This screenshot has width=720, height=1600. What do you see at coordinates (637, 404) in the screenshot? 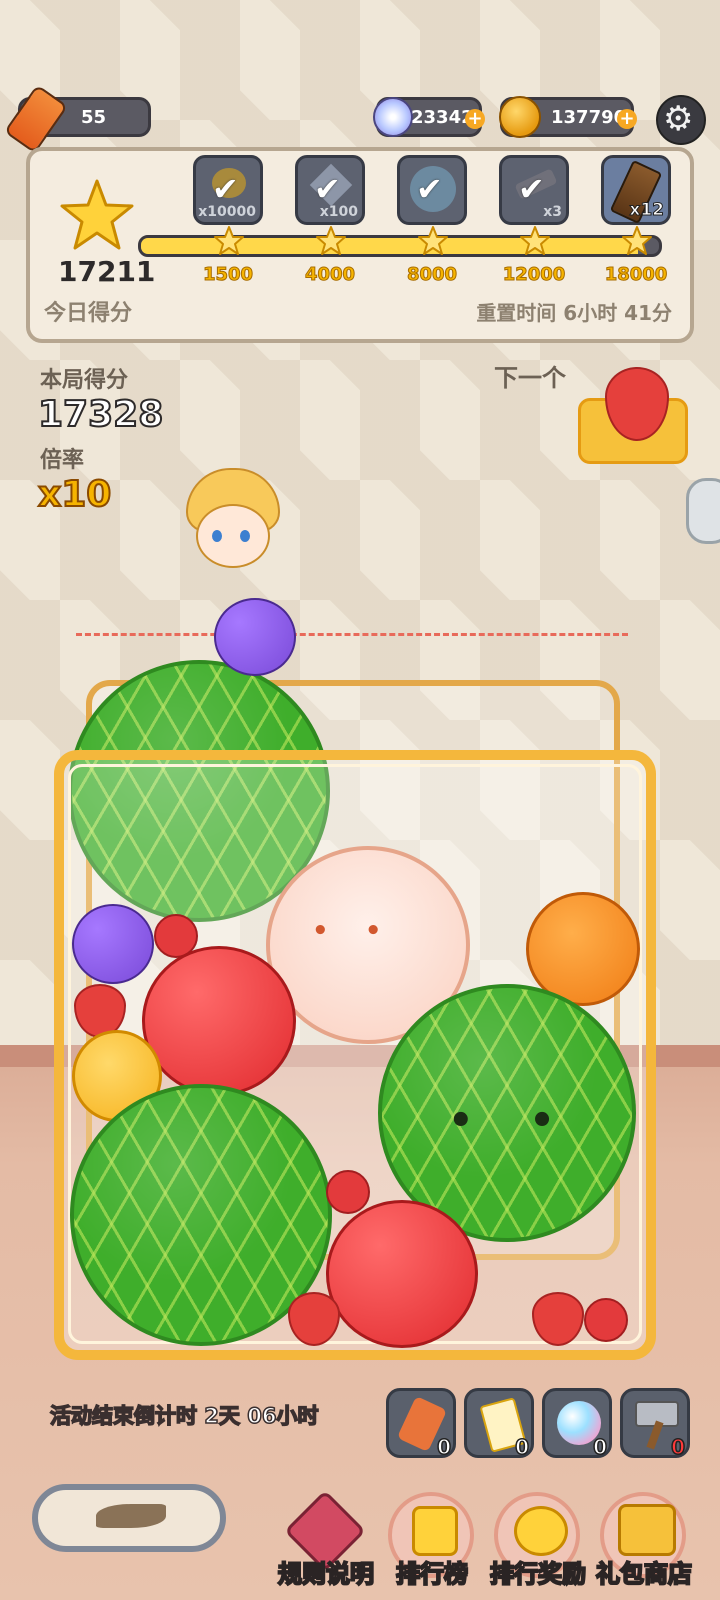
I see `strawberry-icon` at bounding box center [637, 404].